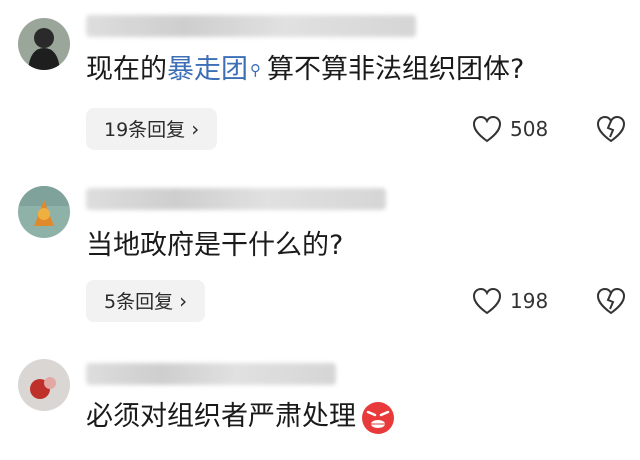 This screenshot has width=640, height=460. I want to click on like-count: 198, so click(529, 301).